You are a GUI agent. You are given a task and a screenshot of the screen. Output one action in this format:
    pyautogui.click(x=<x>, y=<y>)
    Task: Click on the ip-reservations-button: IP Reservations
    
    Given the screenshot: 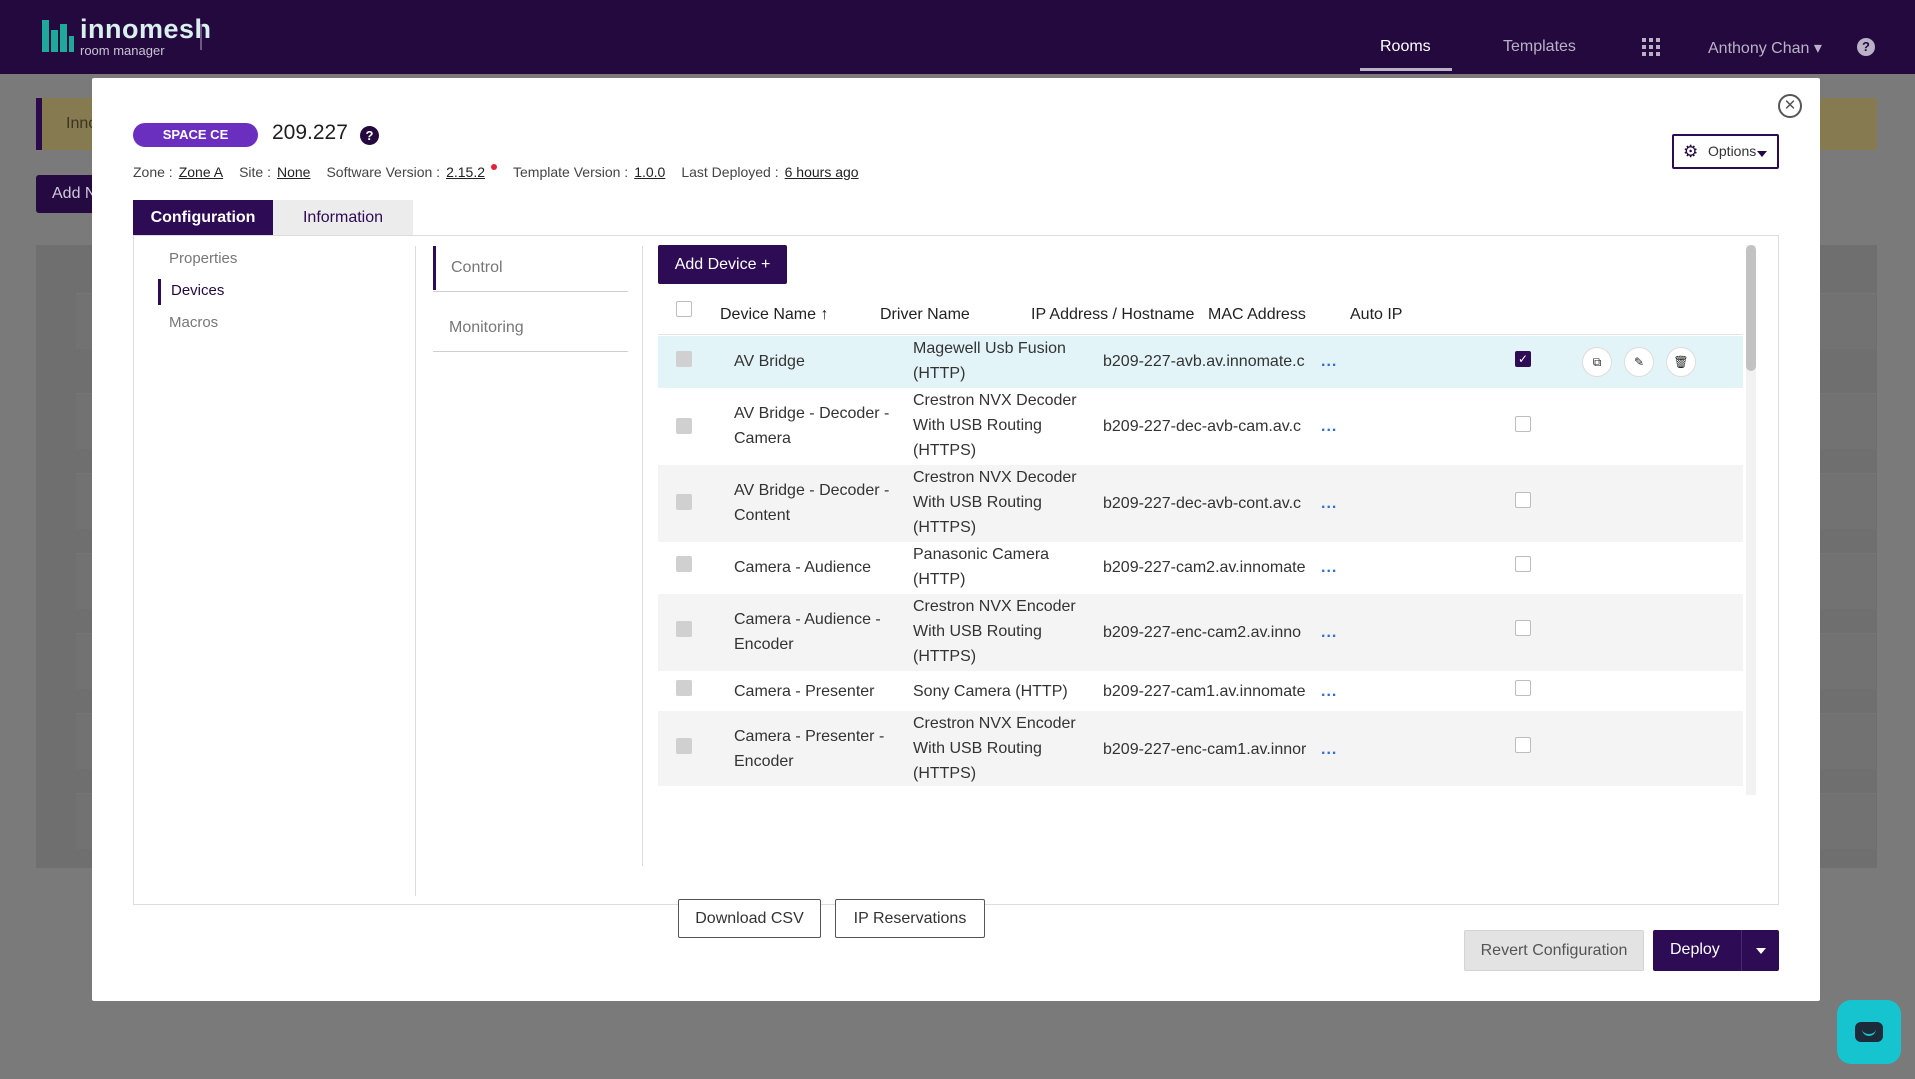 What is the action you would take?
    pyautogui.click(x=910, y=918)
    